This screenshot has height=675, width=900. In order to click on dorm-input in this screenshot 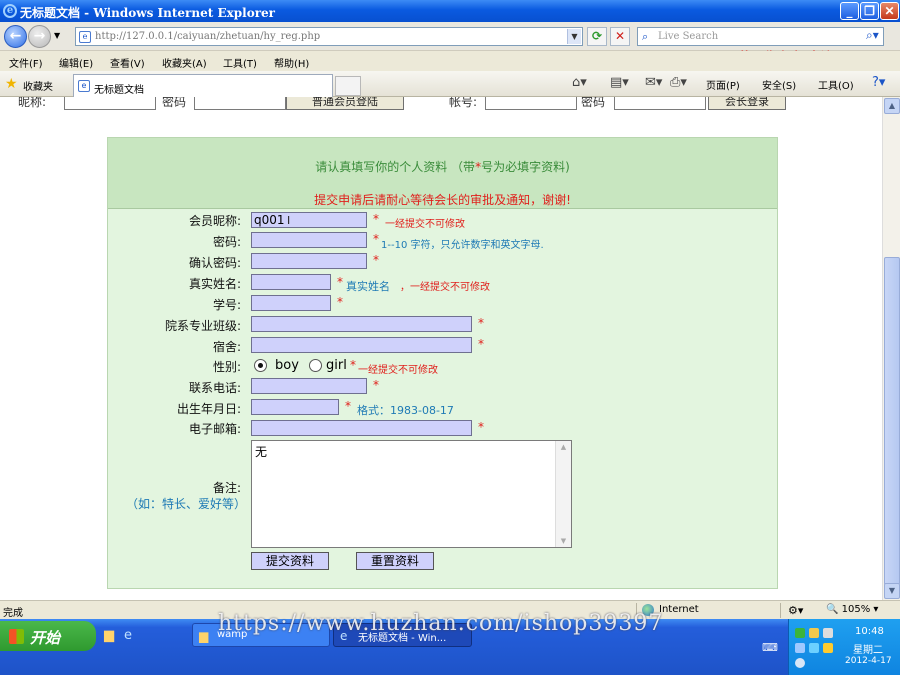, I will do `click(361, 345)`.